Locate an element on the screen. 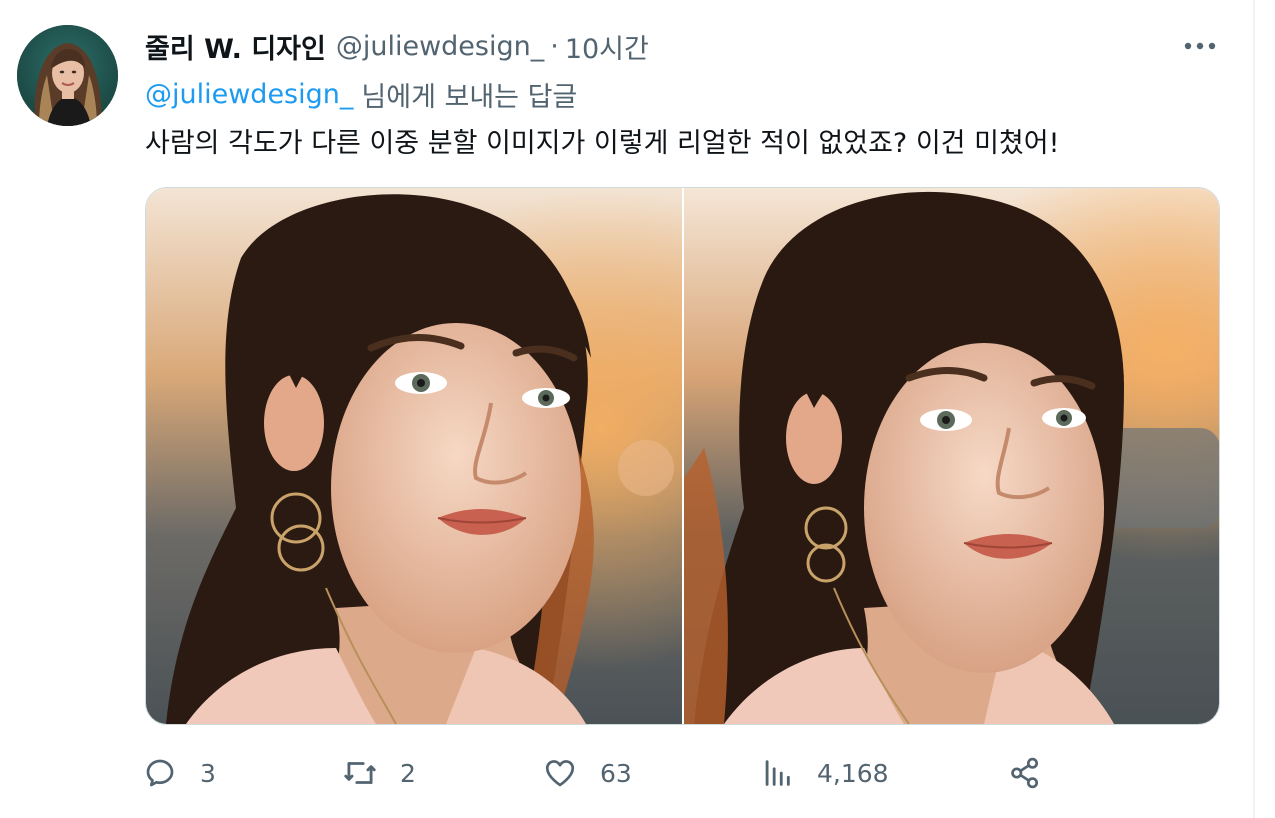 The height and width of the screenshot is (818, 1275). more-dots-icon is located at coordinates (1200, 46).